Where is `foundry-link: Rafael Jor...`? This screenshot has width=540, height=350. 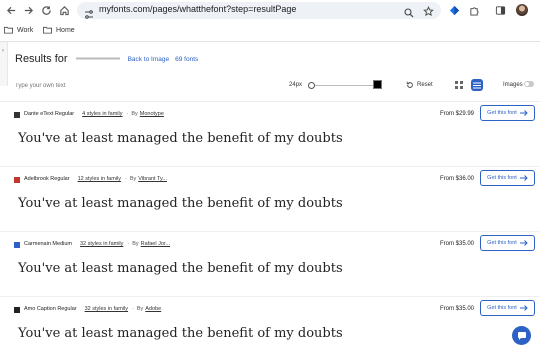 foundry-link: Rafael Jor... is located at coordinates (155, 244).